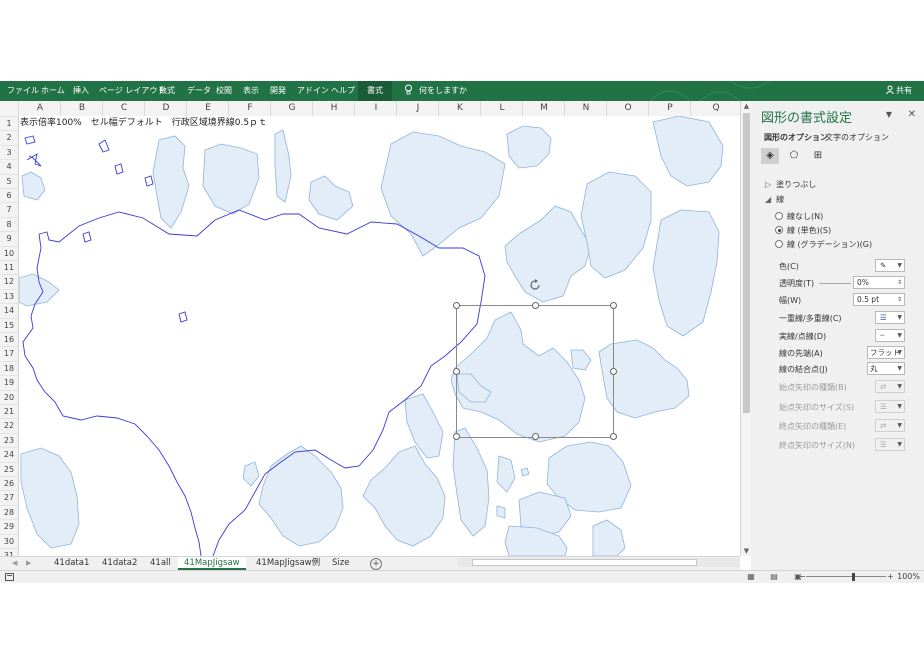  What do you see at coordinates (543, 108) in the screenshot?
I see `column-header: M` at bounding box center [543, 108].